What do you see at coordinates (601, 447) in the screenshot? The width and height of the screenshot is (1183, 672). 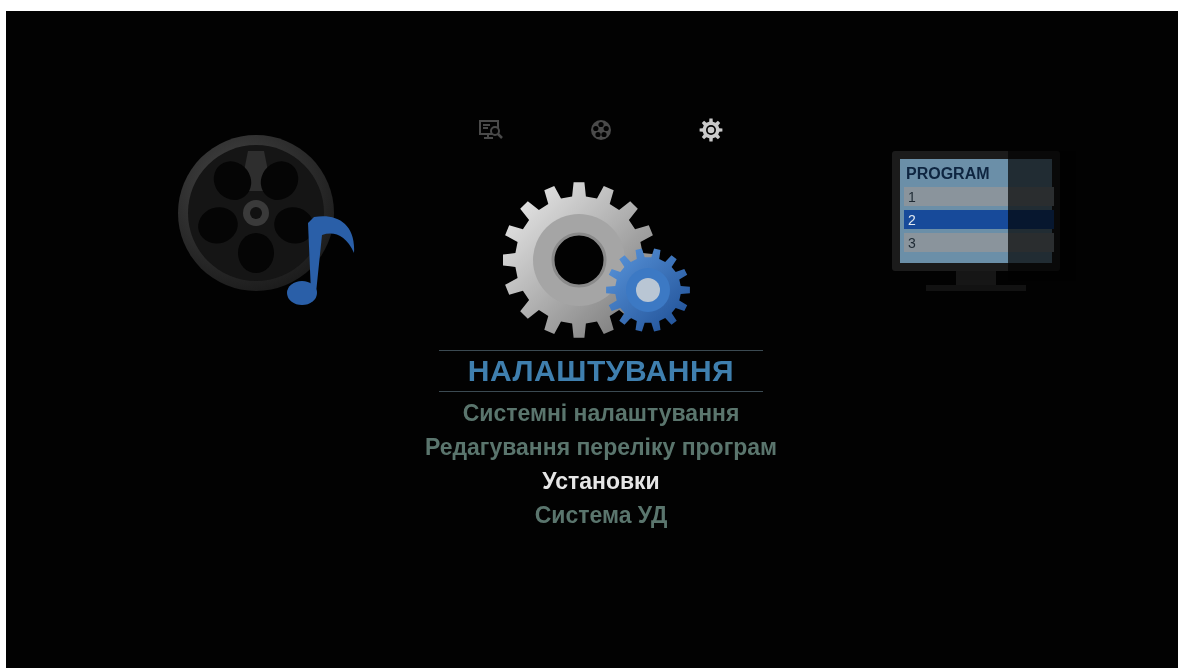 I see `menu-item: Редагування переліку програм` at bounding box center [601, 447].